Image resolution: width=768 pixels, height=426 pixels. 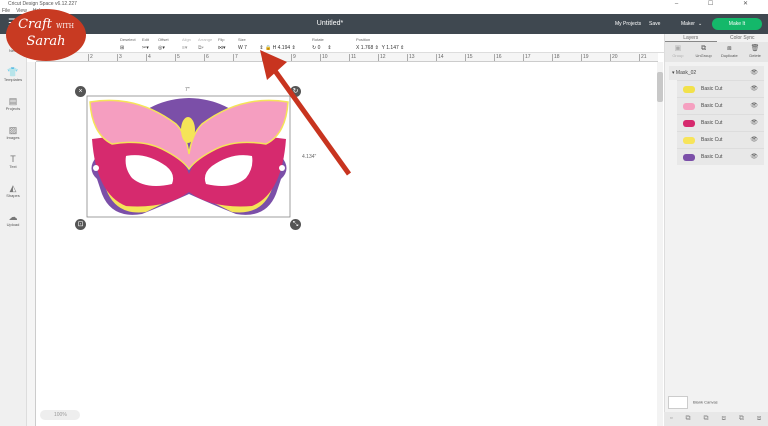 I want to click on ruler-tick: 12, so click(x=382, y=57).